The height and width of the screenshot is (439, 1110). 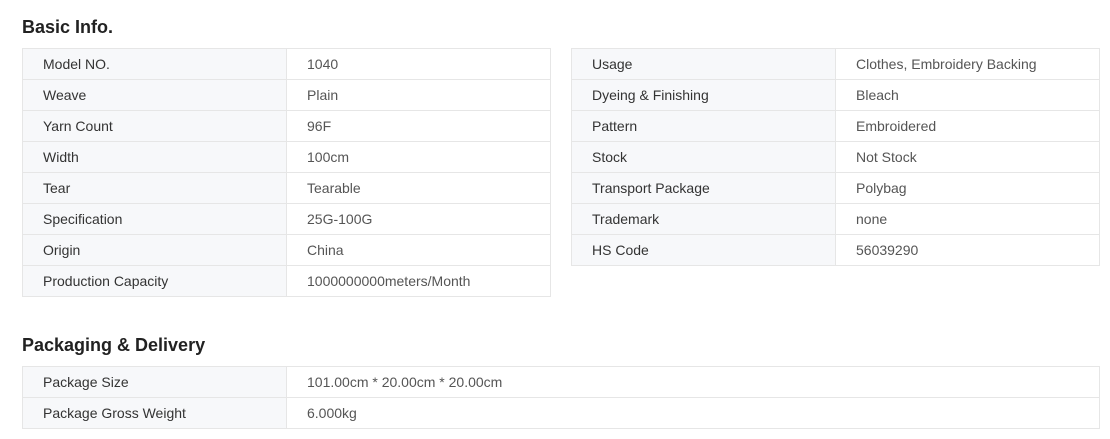 I want to click on spec-row-stock: Stock Not Stock, so click(x=835, y=157).